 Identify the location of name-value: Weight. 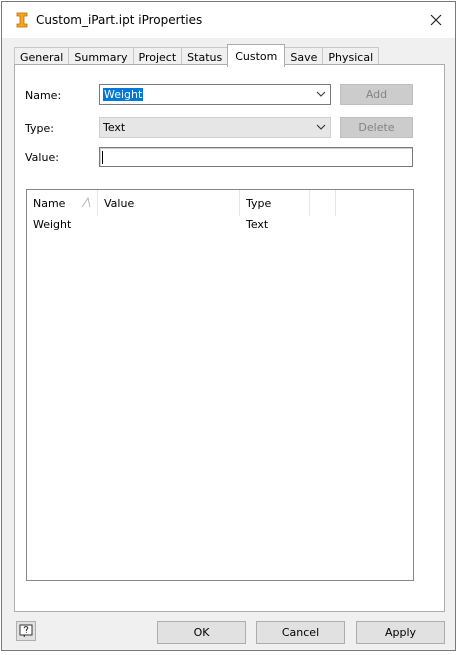
(123, 94).